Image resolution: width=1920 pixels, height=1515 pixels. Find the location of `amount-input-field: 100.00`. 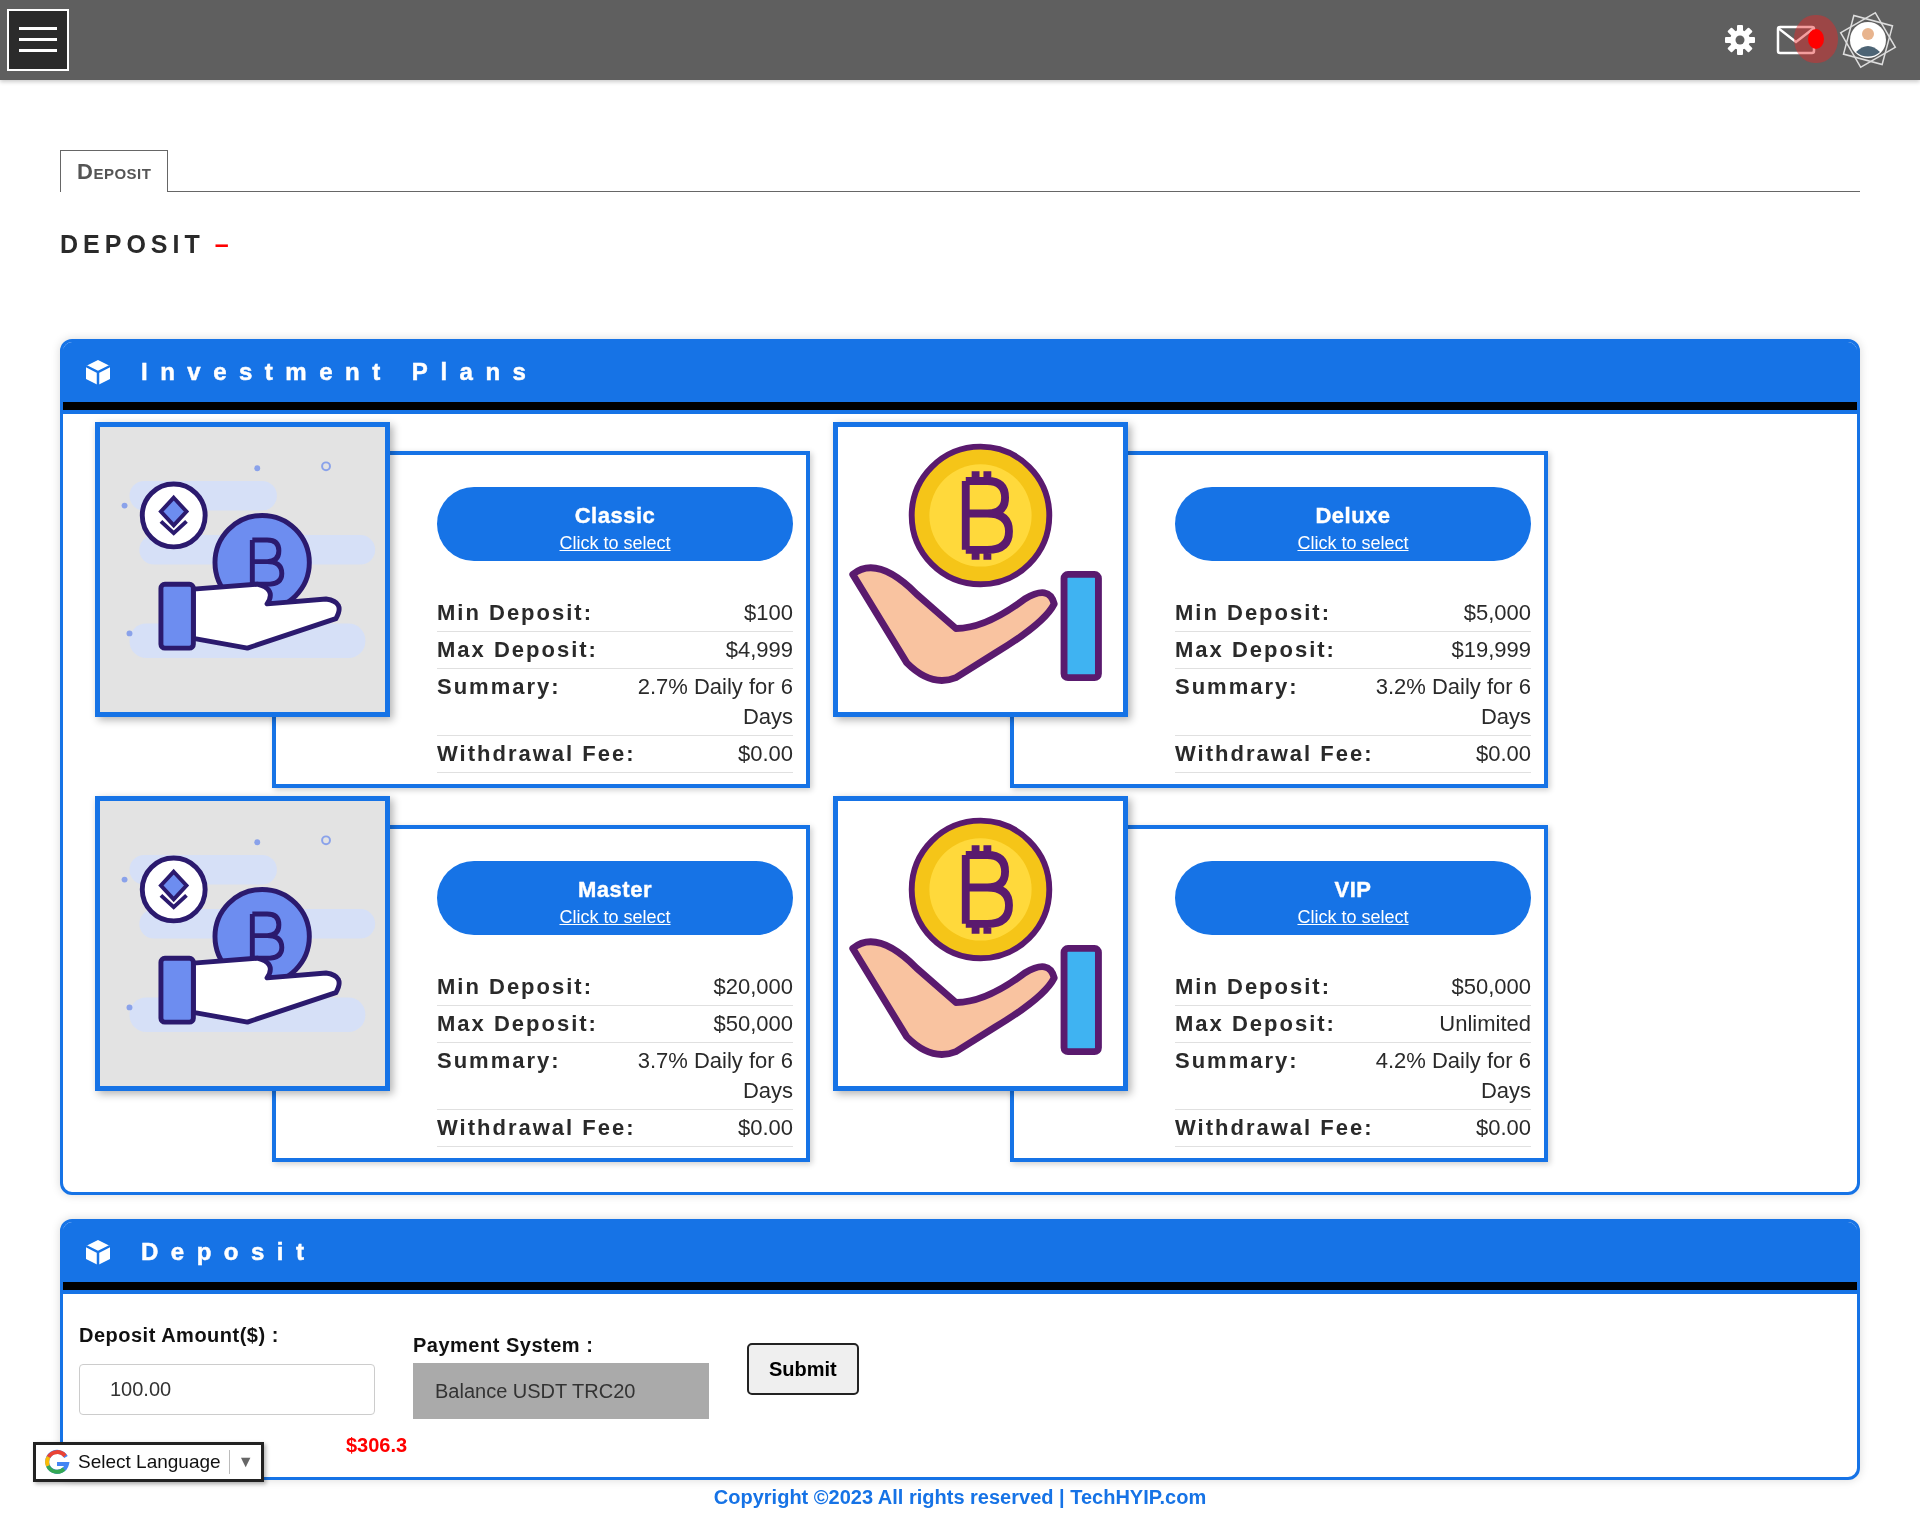

amount-input-field: 100.00 is located at coordinates (227, 1389).